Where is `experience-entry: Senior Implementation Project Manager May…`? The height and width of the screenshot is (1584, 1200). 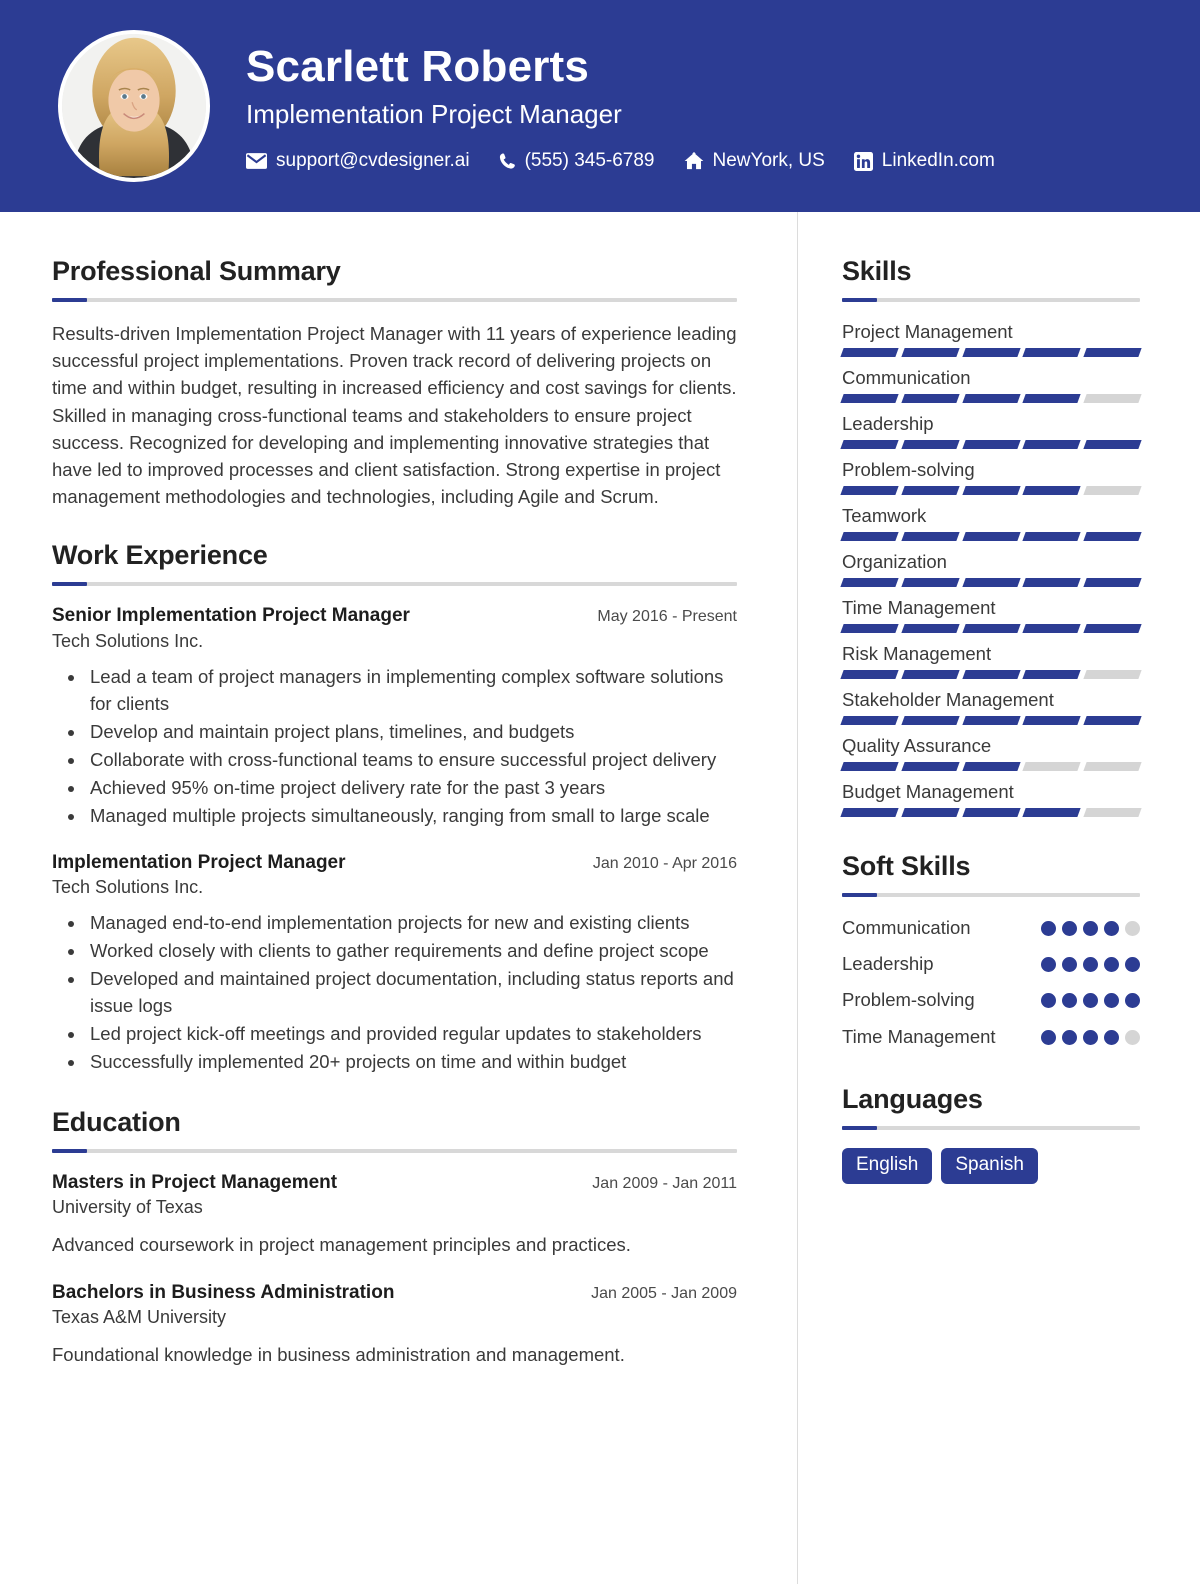 experience-entry: Senior Implementation Project Manager May… is located at coordinates (394, 716).